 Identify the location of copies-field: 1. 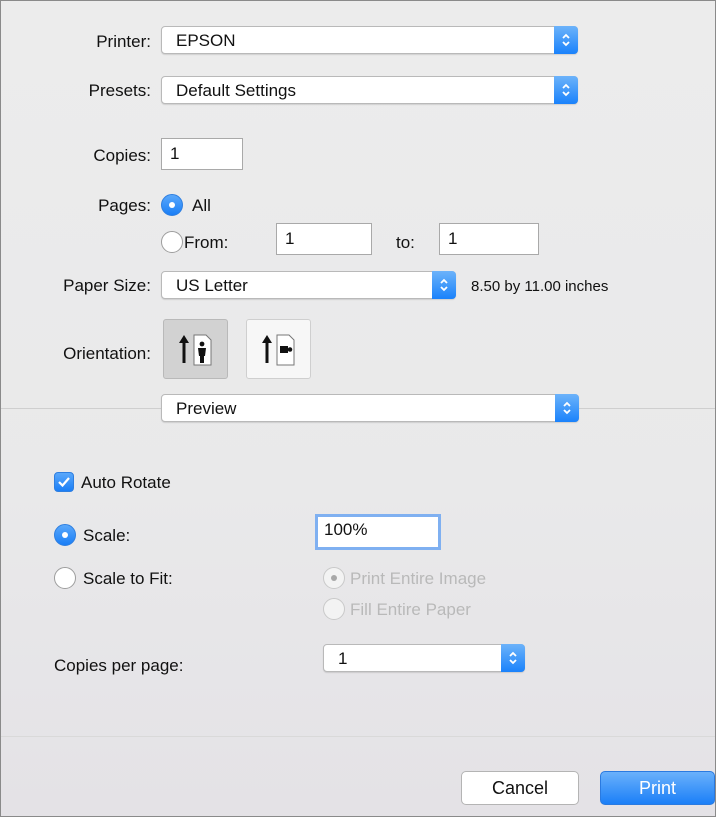
(202, 154).